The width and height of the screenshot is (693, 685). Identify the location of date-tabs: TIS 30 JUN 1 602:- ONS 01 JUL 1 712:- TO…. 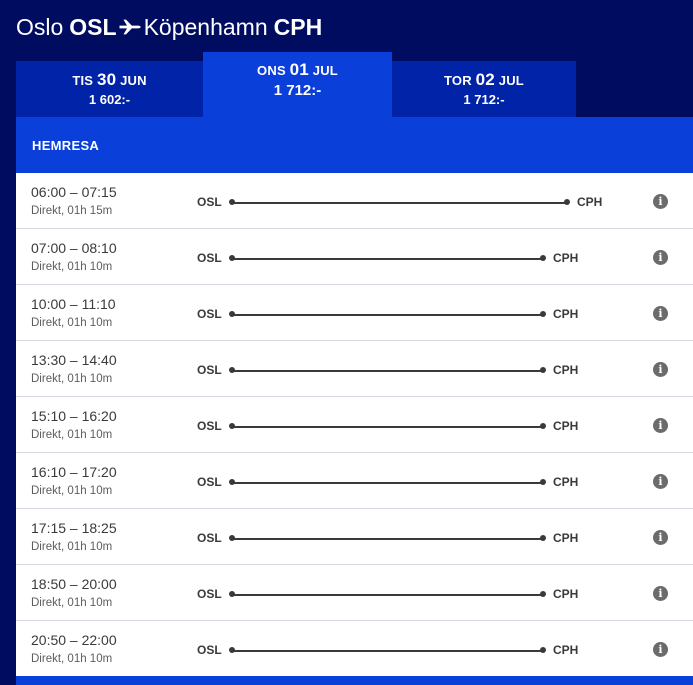
(296, 84).